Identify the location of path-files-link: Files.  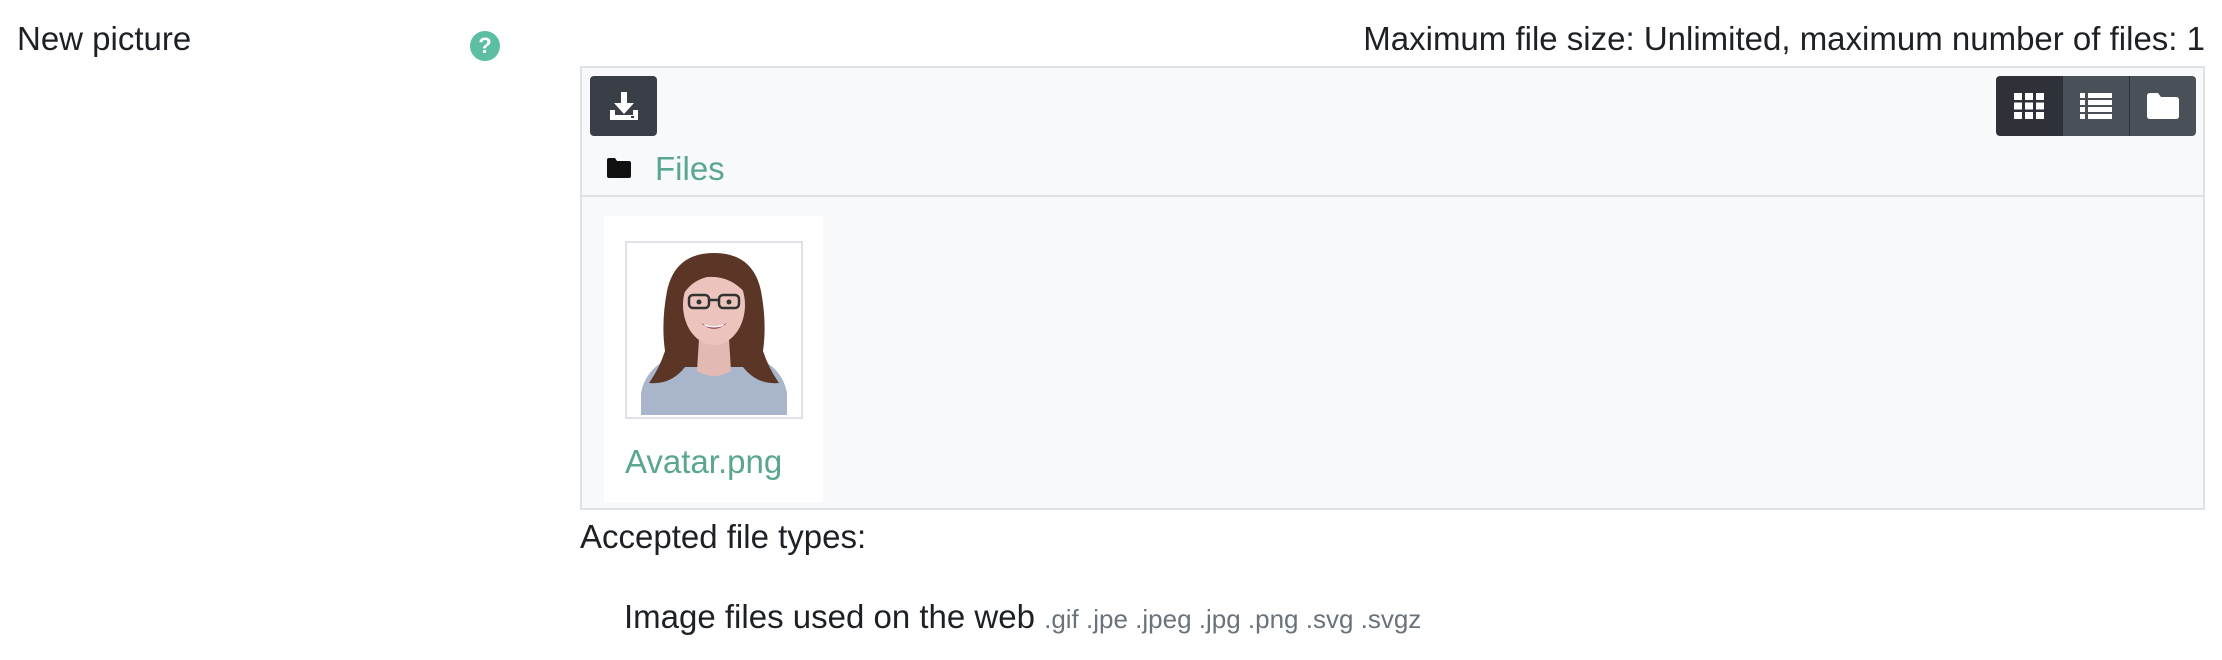
(690, 169).